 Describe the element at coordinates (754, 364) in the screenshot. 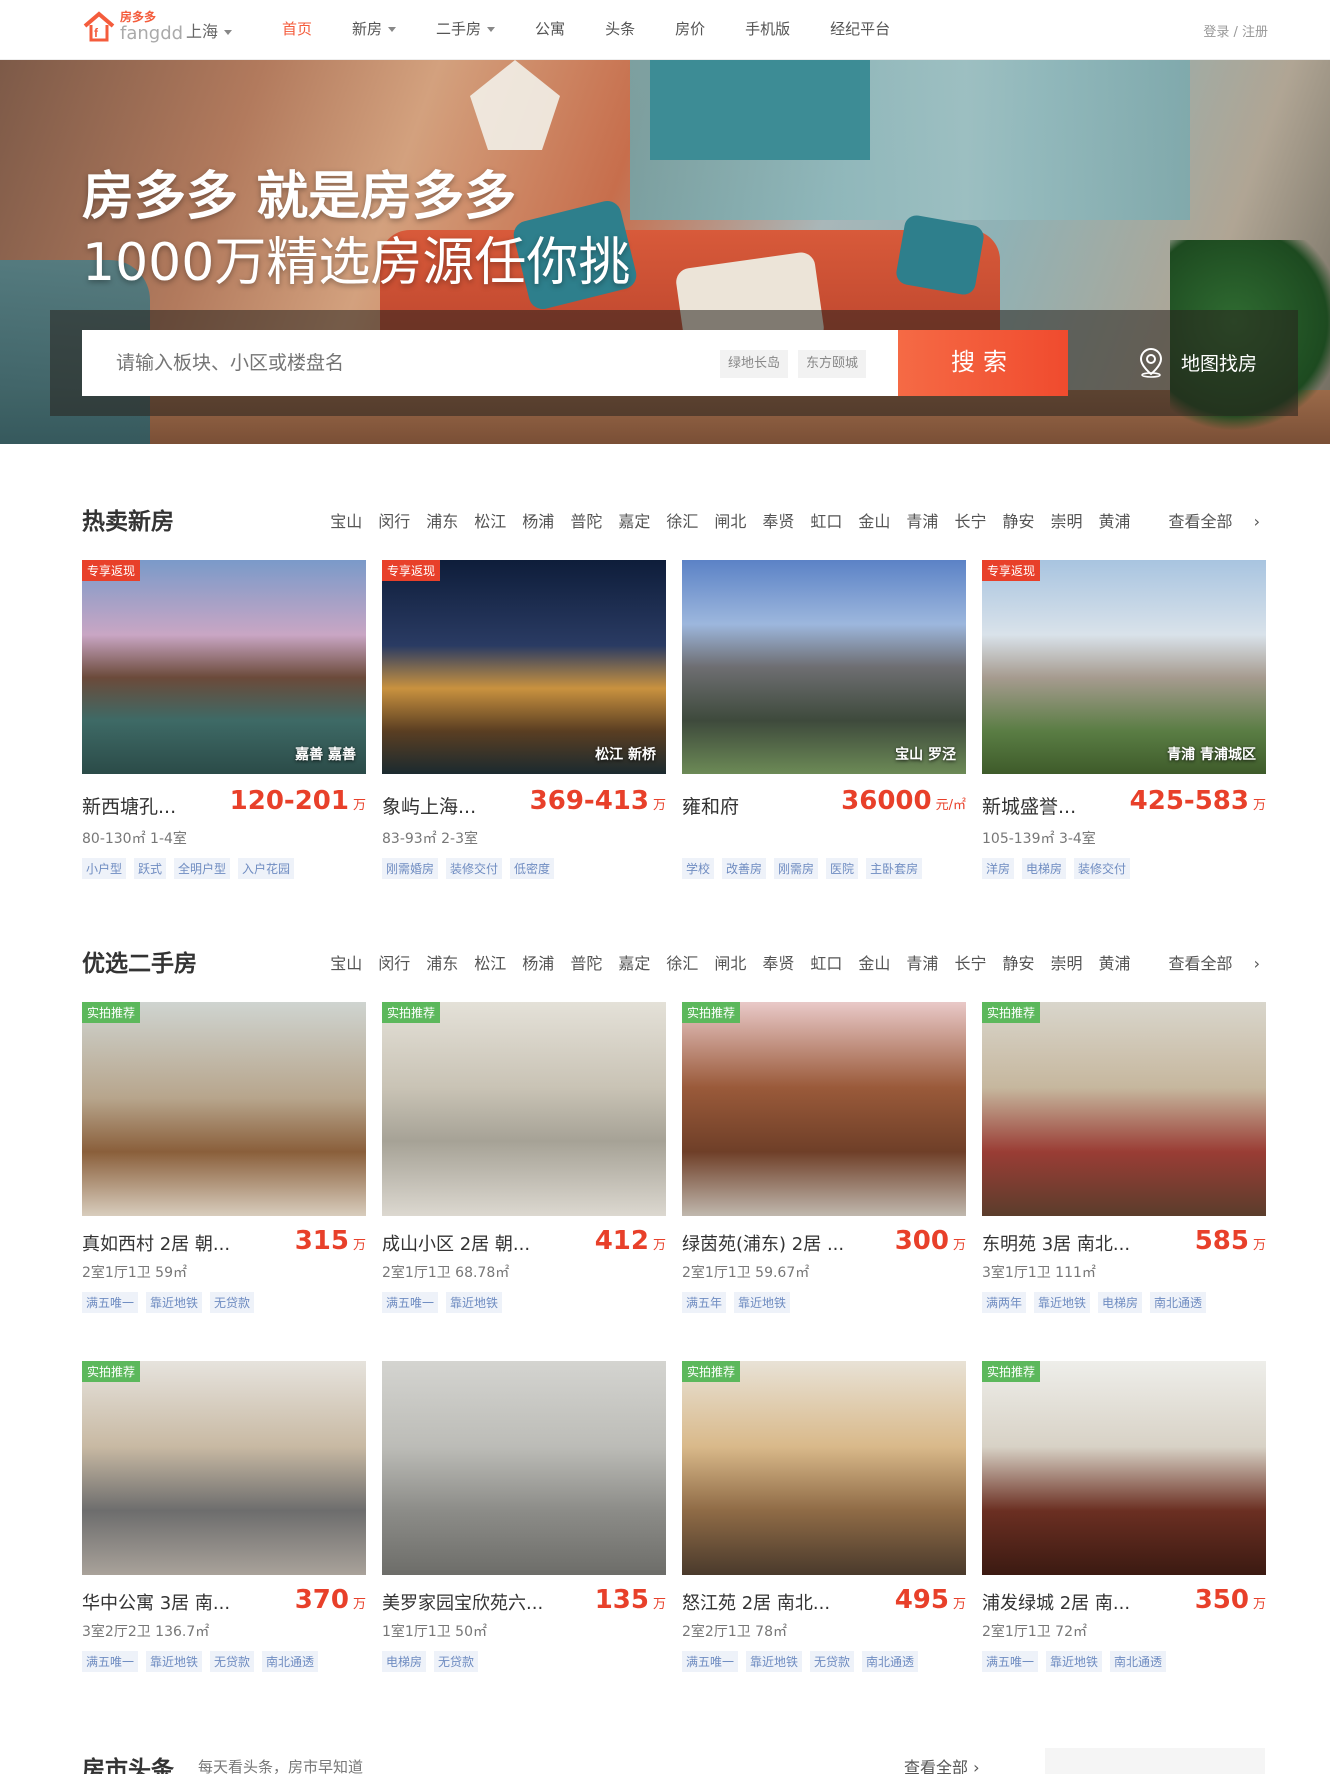

I see `hot-search-chip: 绿地长岛` at that location.